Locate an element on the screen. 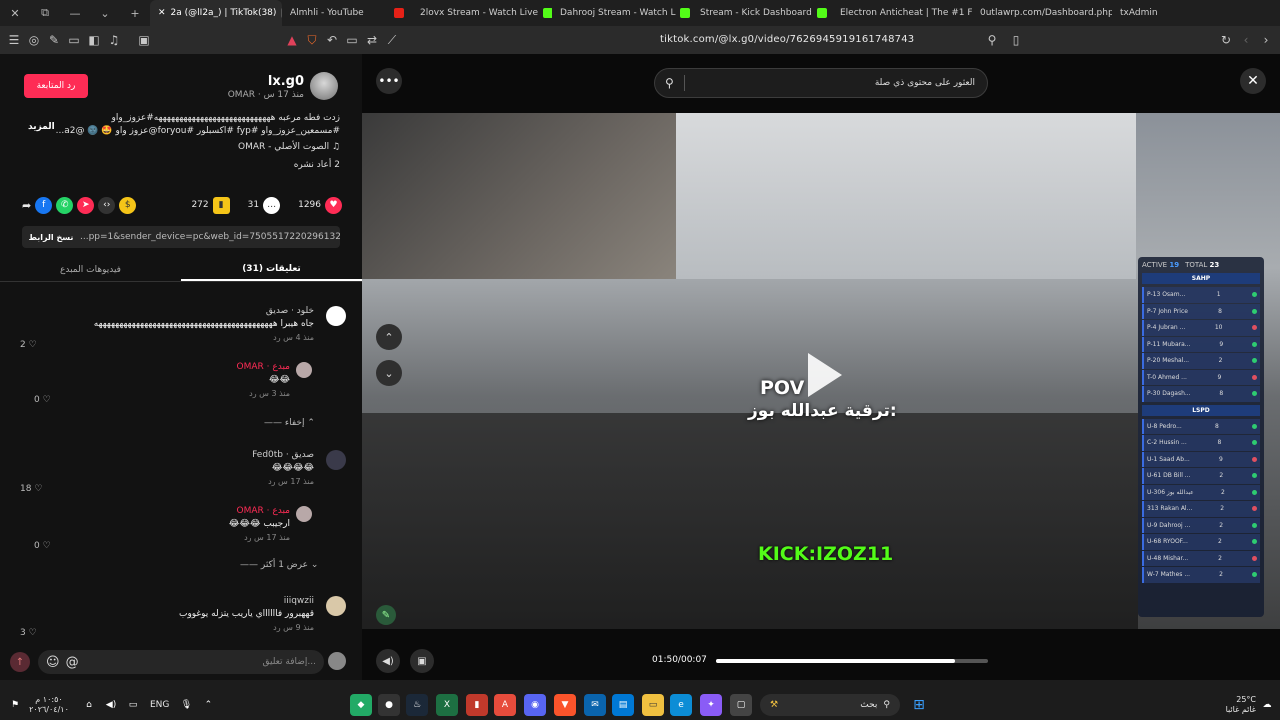  progress-bar is located at coordinates (852, 661).